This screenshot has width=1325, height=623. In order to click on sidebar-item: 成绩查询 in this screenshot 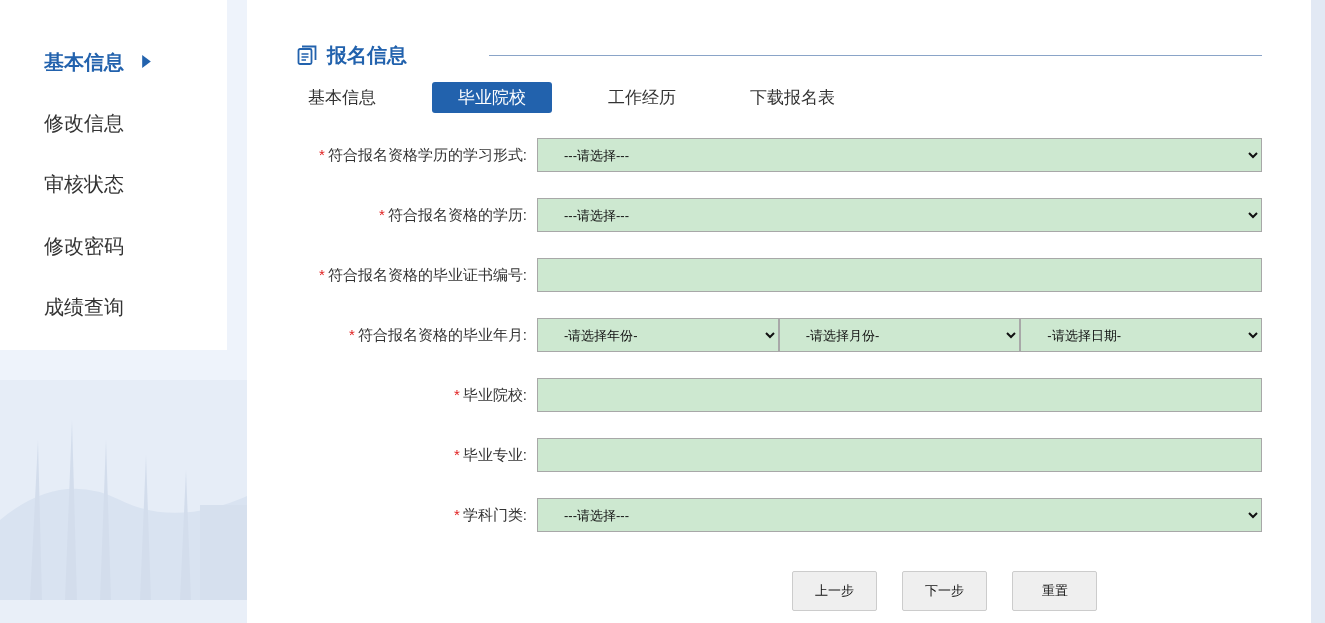, I will do `click(113, 319)`.